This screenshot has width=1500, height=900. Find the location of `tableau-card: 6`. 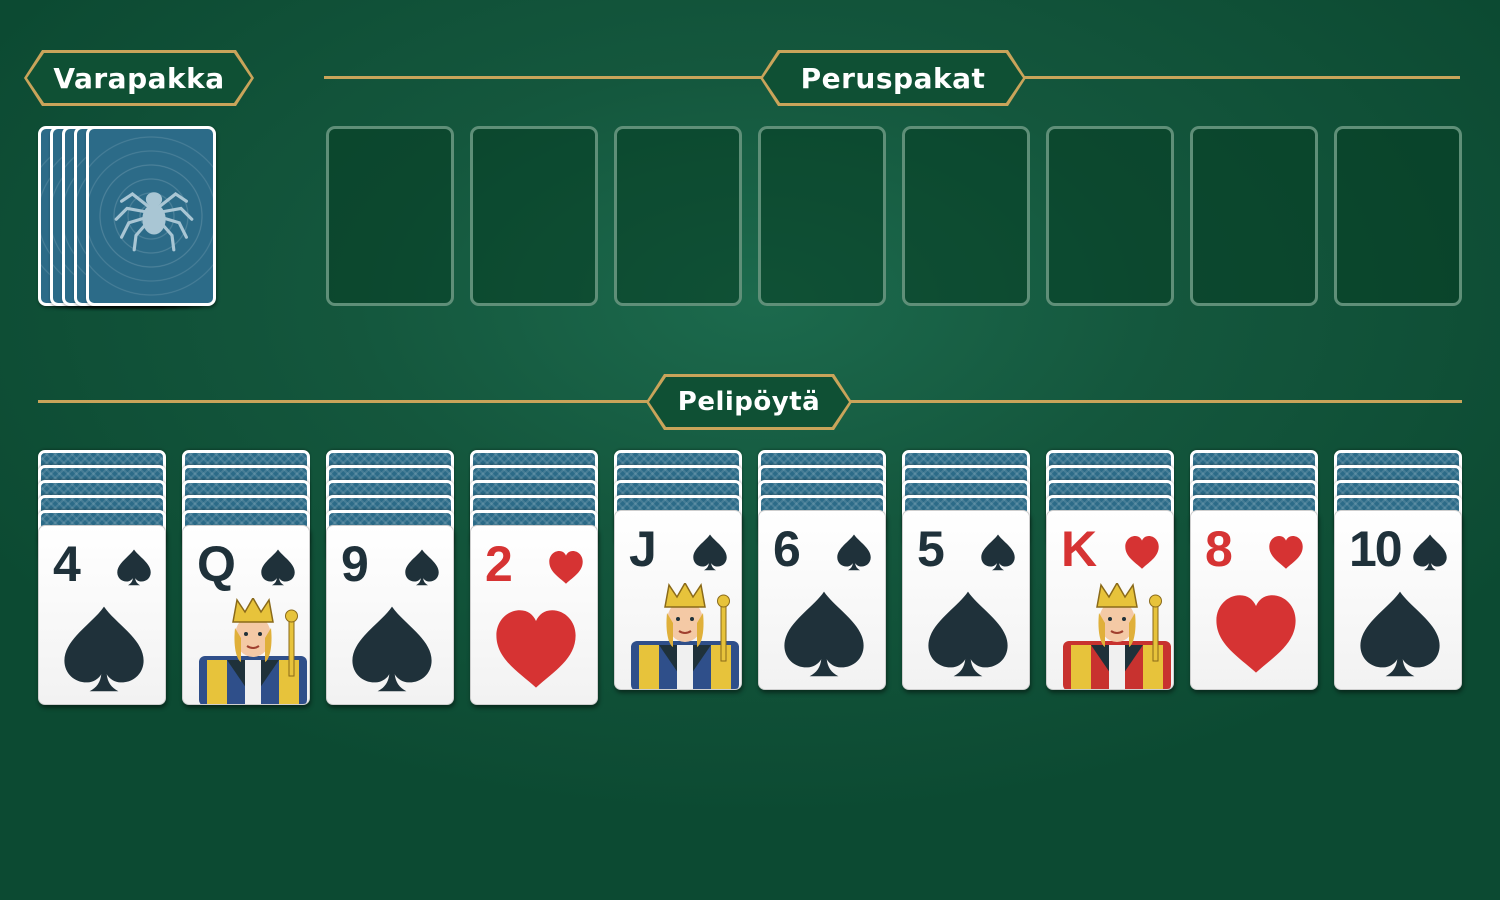

tableau-card: 6 is located at coordinates (822, 600).